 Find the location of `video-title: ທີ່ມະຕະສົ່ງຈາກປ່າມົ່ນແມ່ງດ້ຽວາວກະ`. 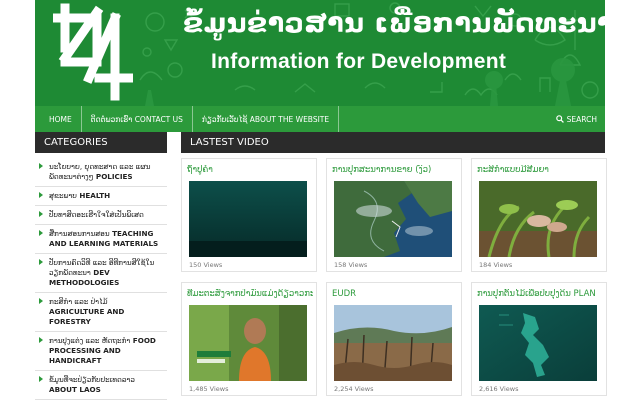

video-title: ທີ່ມະຕະສົ່ງຈາກປ່າມົ່ນແມ່ງດ້ຽວາວກະ is located at coordinates (250, 294).